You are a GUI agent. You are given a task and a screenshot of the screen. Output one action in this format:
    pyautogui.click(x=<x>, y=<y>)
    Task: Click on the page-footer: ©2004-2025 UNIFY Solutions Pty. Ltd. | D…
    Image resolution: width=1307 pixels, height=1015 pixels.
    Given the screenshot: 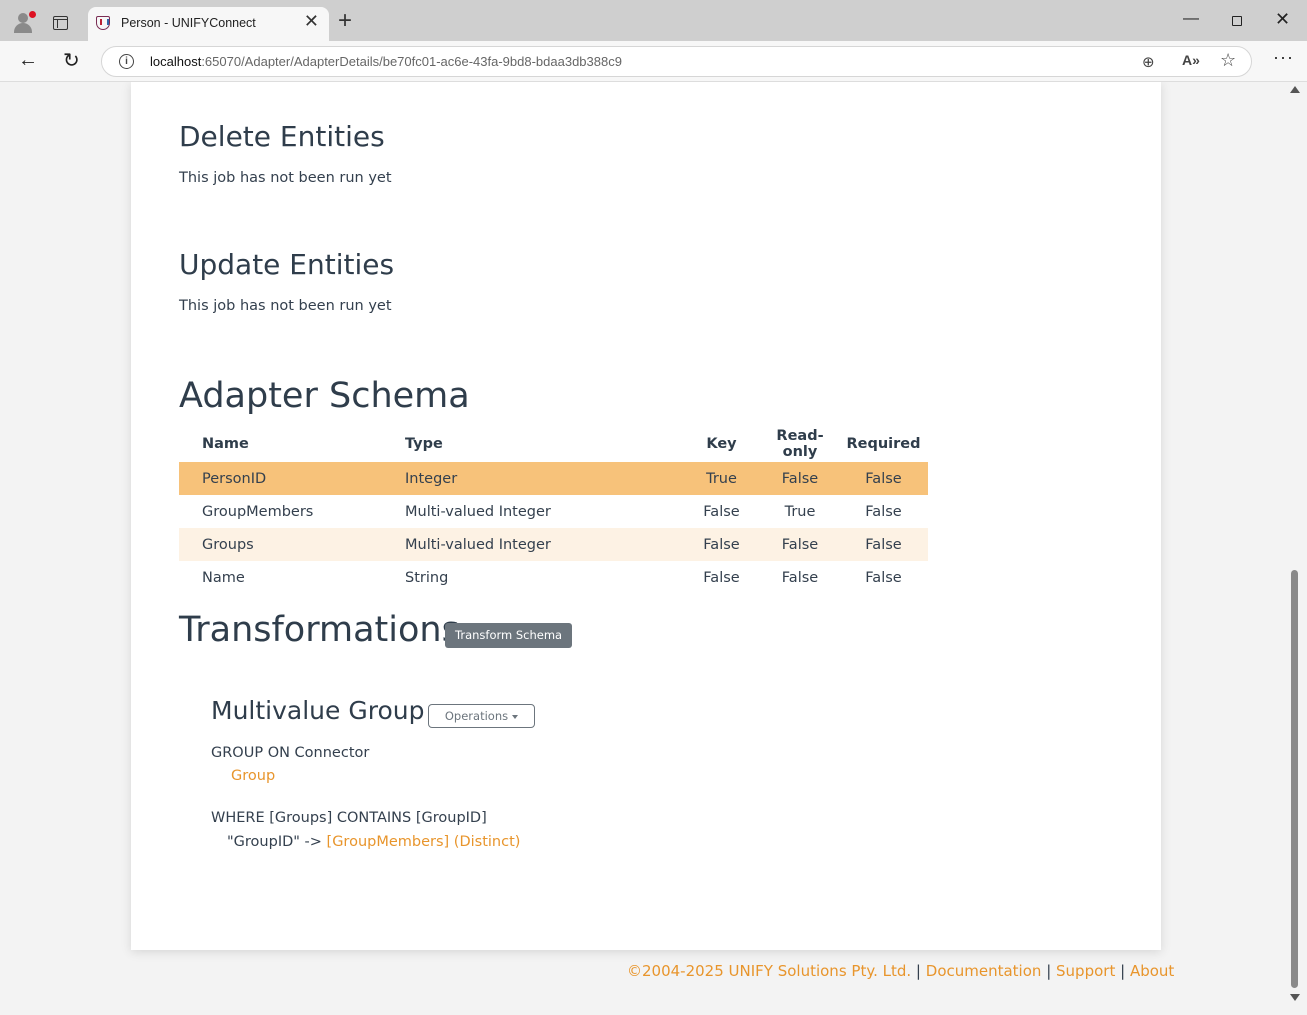 What is the action you would take?
    pyautogui.click(x=900, y=971)
    